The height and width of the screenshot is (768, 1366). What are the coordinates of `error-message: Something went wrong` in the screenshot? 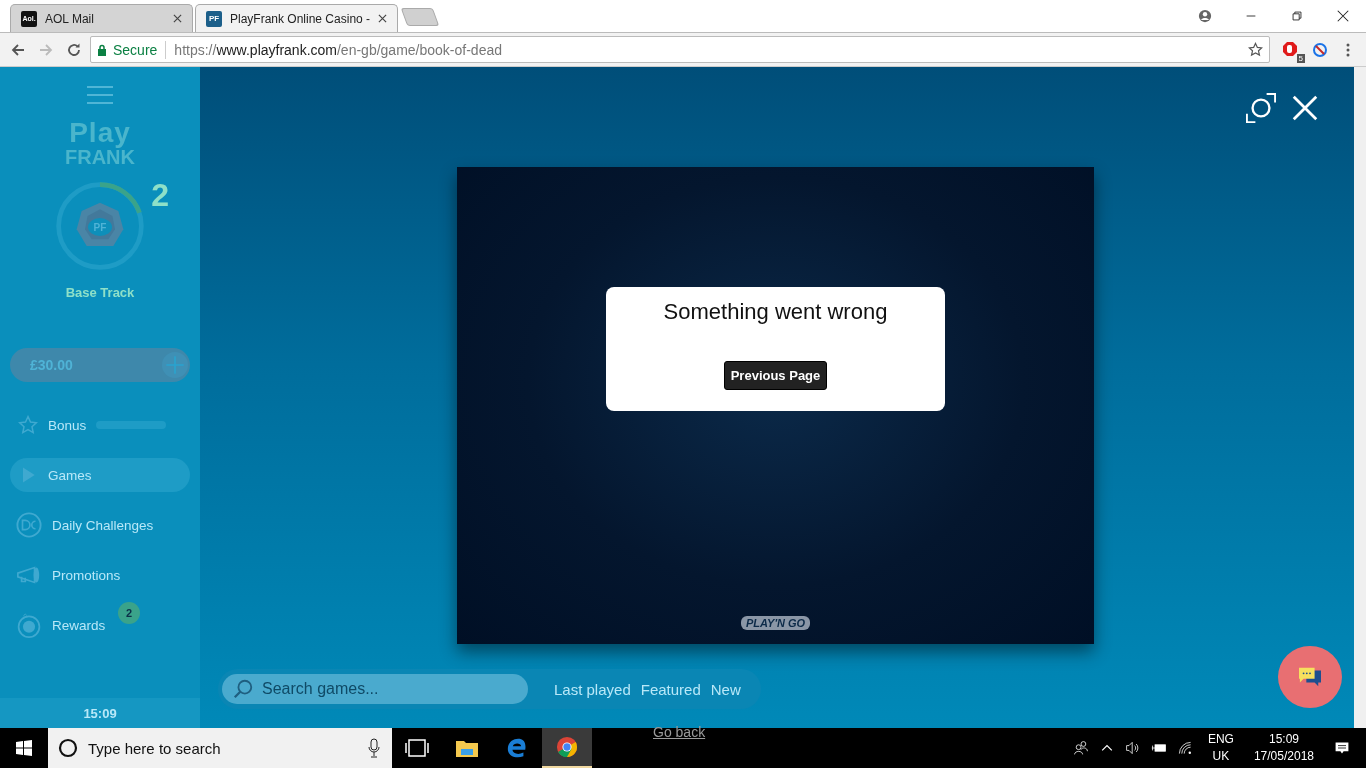 It's located at (775, 312).